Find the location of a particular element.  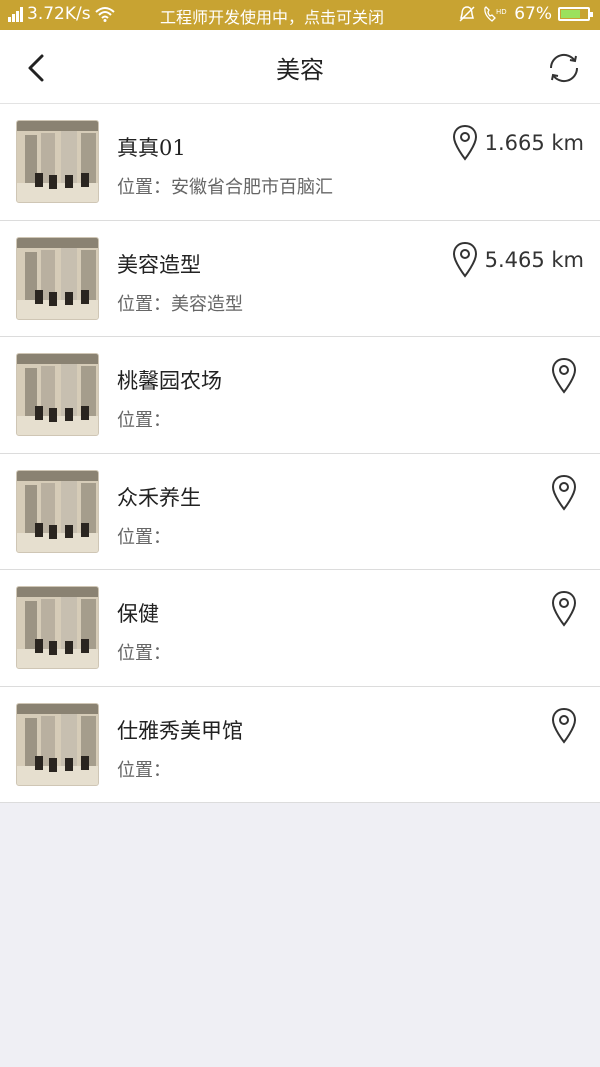

shop-name: 美容造型 is located at coordinates (159, 264).